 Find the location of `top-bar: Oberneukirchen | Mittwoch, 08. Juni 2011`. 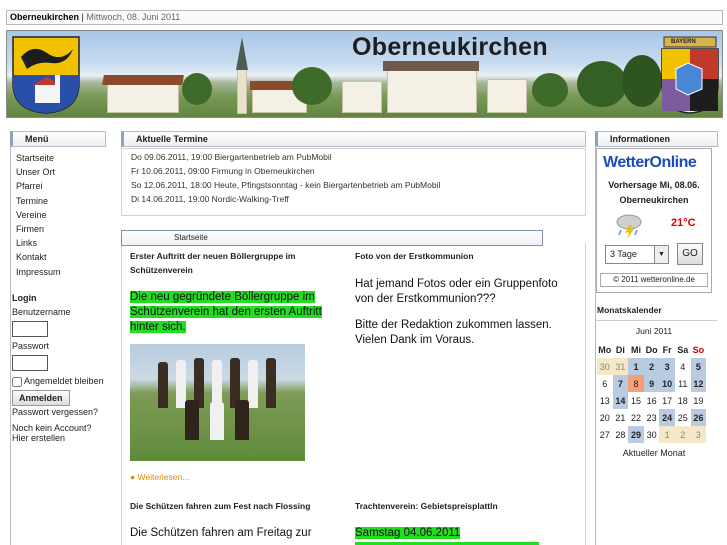

top-bar: Oberneukirchen | Mittwoch, 08. Juni 2011 is located at coordinates (364, 17).